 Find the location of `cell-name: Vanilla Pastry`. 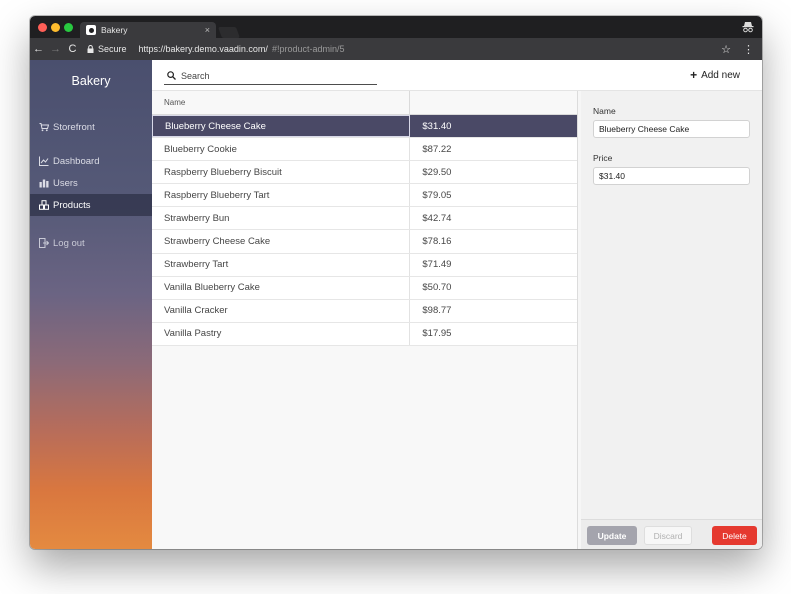

cell-name: Vanilla Pastry is located at coordinates (281, 333).